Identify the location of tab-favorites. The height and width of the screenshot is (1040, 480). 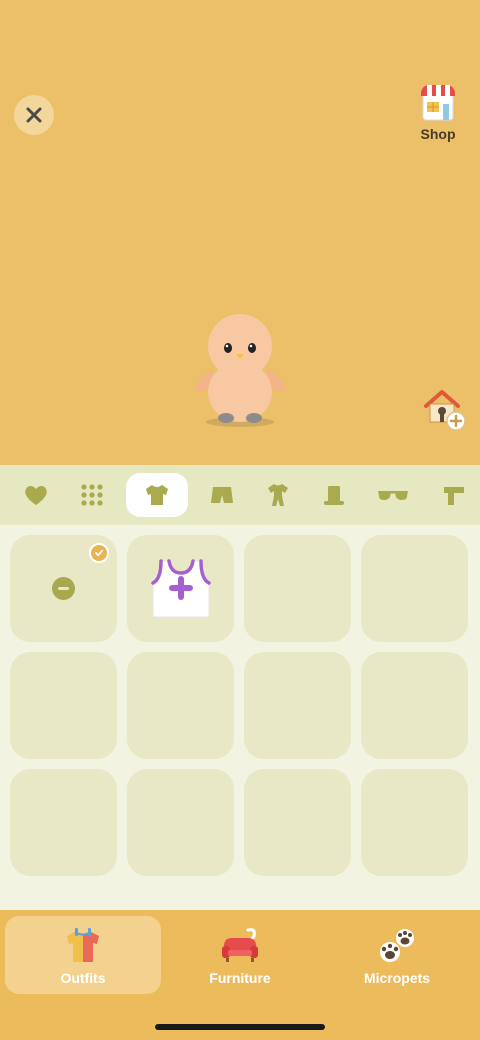
(36, 495).